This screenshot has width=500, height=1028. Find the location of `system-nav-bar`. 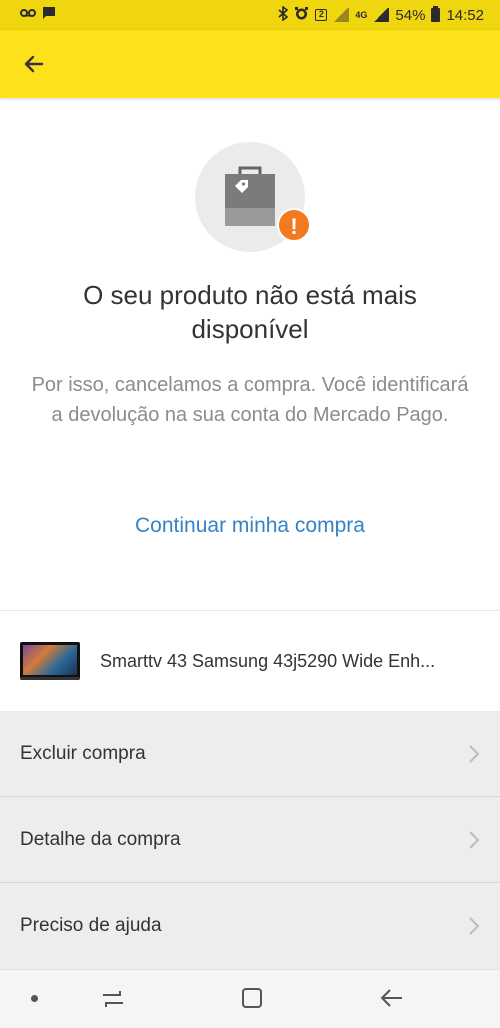

system-nav-bar is located at coordinates (250, 998).